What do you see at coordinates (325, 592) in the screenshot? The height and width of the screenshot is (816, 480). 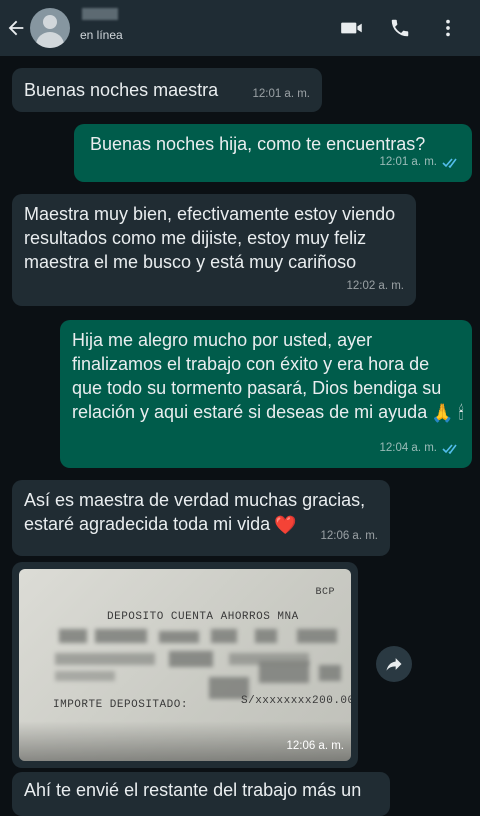 I see `receipt-bank: BCP` at bounding box center [325, 592].